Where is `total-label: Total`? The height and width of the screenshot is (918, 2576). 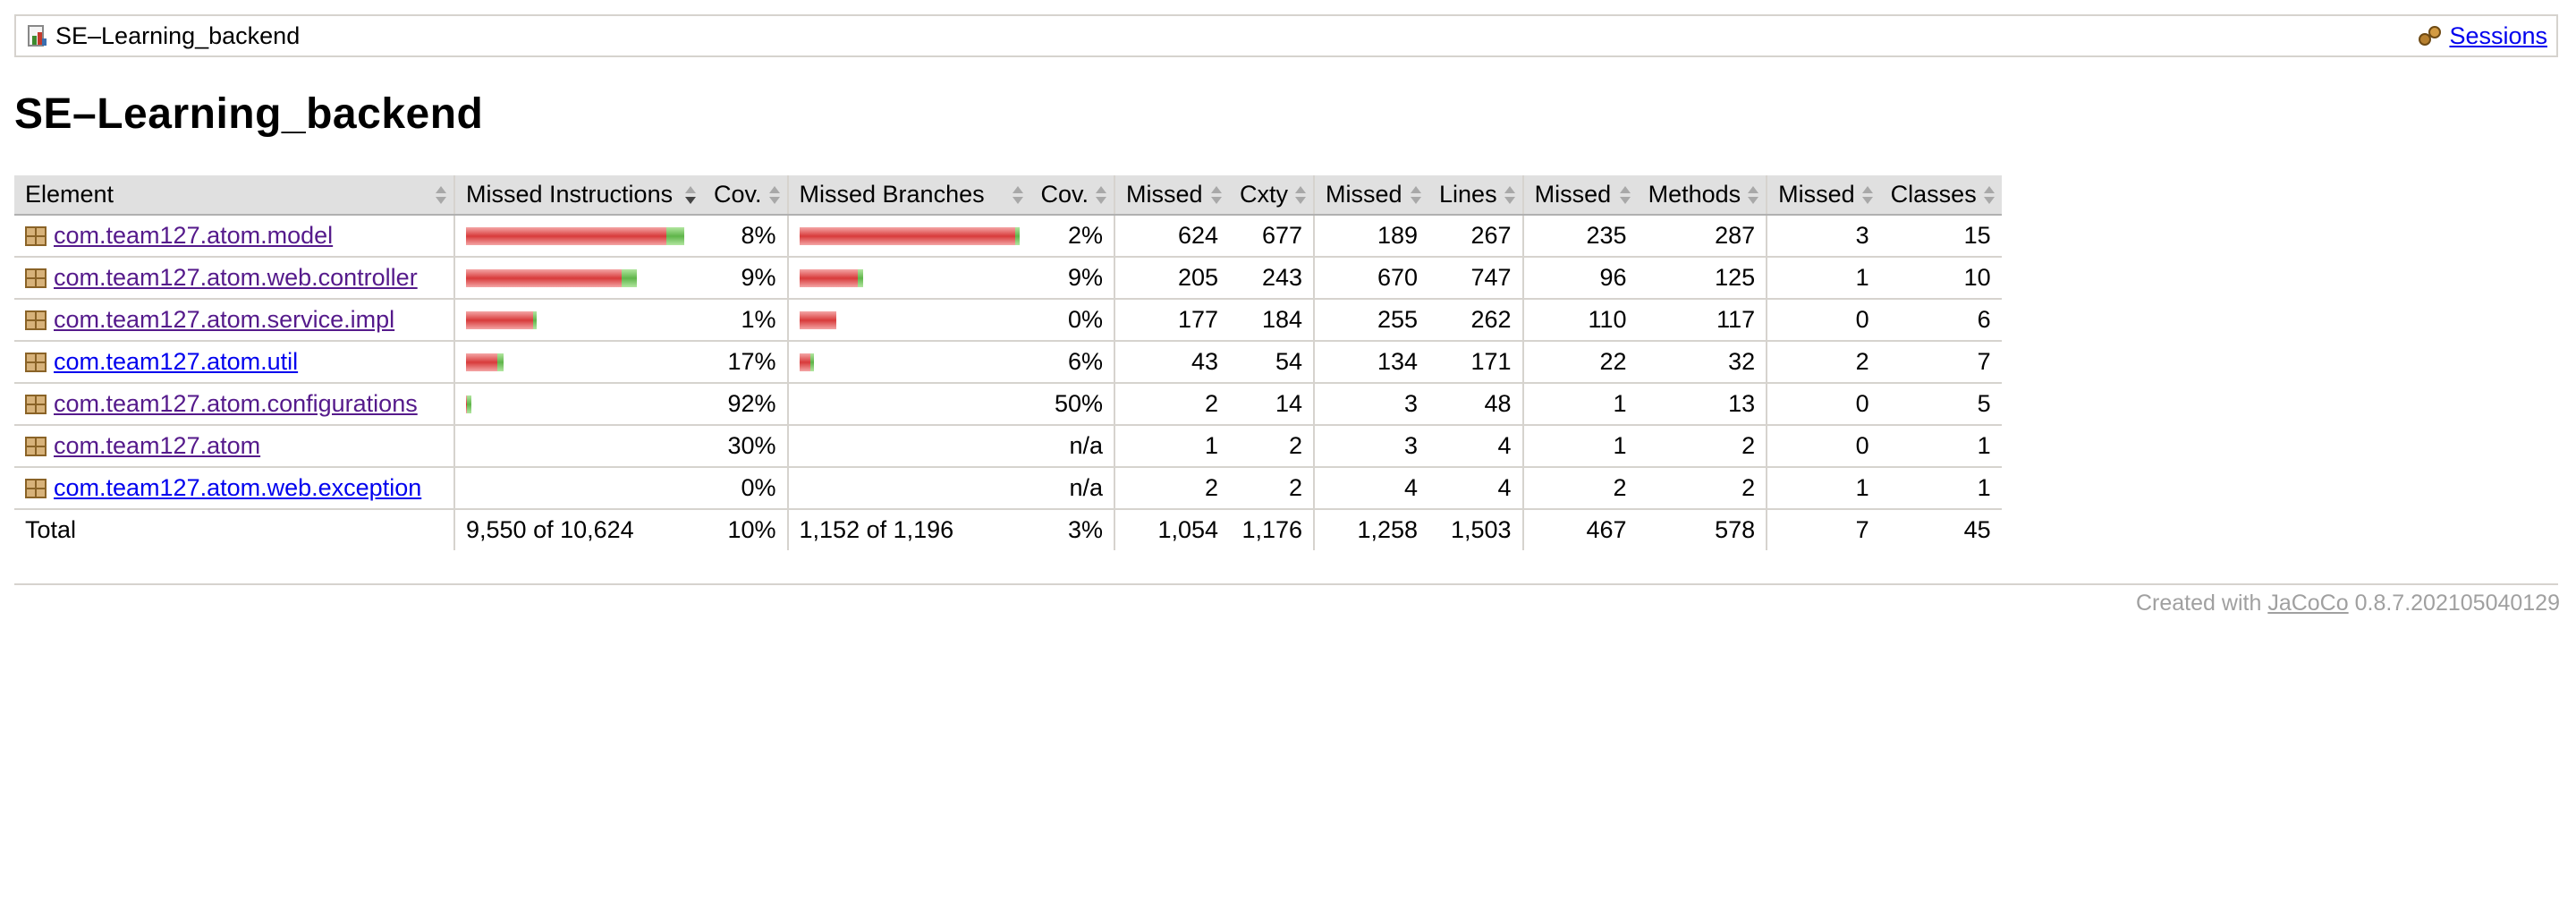
total-label: Total is located at coordinates (234, 529).